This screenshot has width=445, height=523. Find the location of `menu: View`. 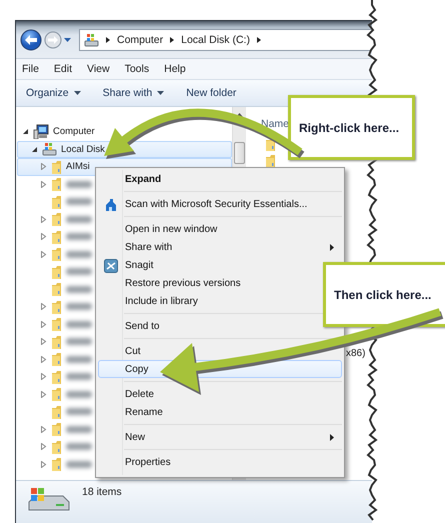

menu: View is located at coordinates (98, 69).